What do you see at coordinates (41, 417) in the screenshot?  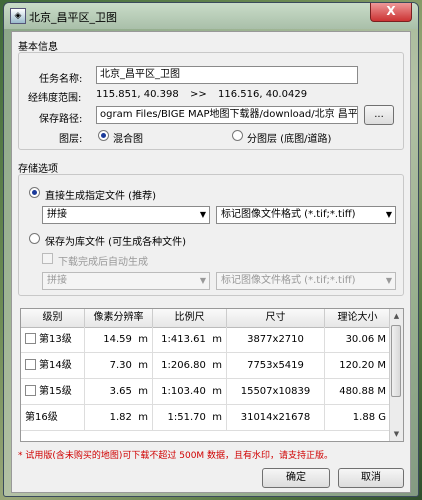 I see `level-text: 第16级` at bounding box center [41, 417].